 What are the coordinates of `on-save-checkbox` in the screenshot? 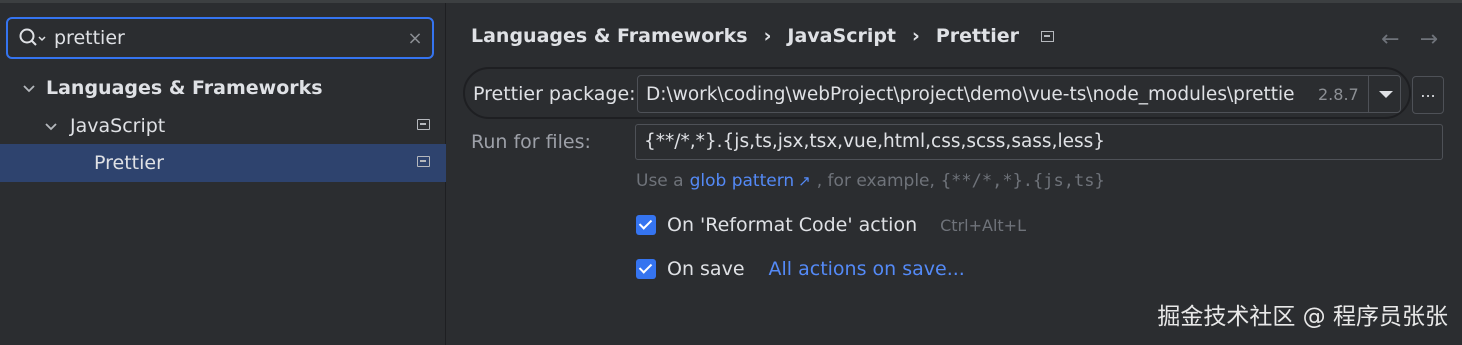 It's located at (646, 269).